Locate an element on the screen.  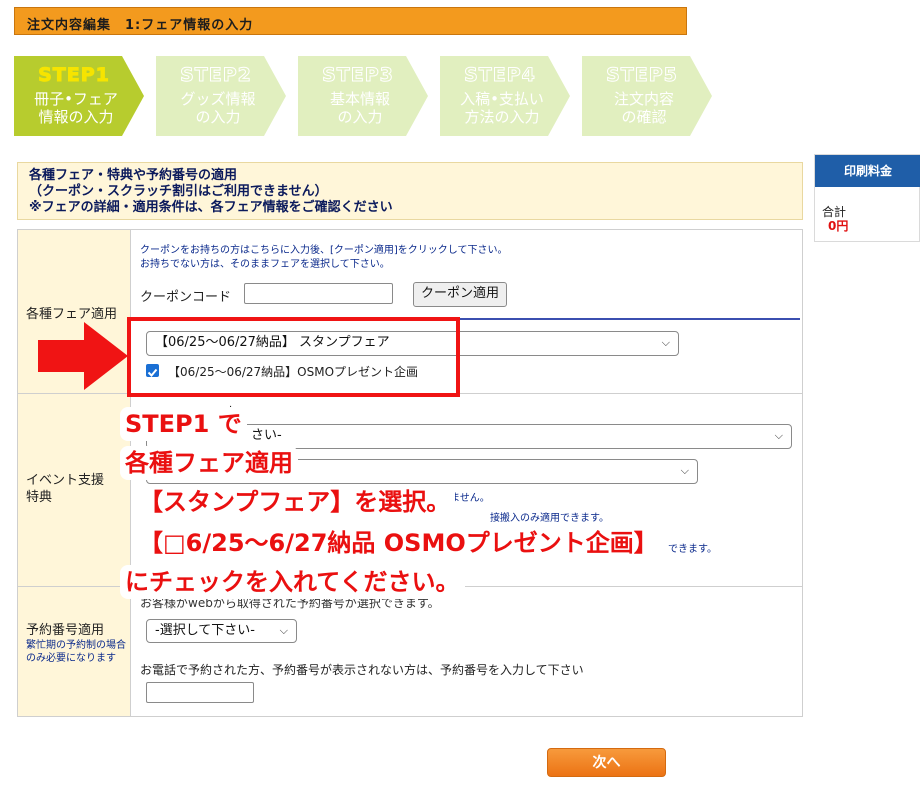
step-3-number: STEP3 is located at coordinates (358, 75).